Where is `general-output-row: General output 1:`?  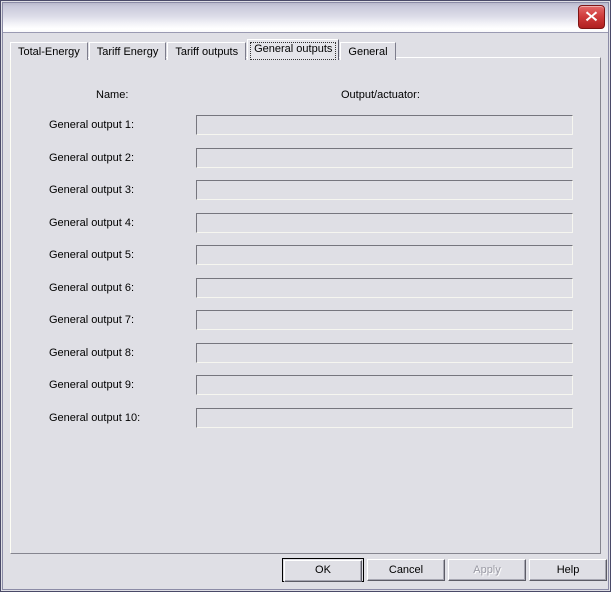 general-output-row: General output 1: is located at coordinates (305, 127).